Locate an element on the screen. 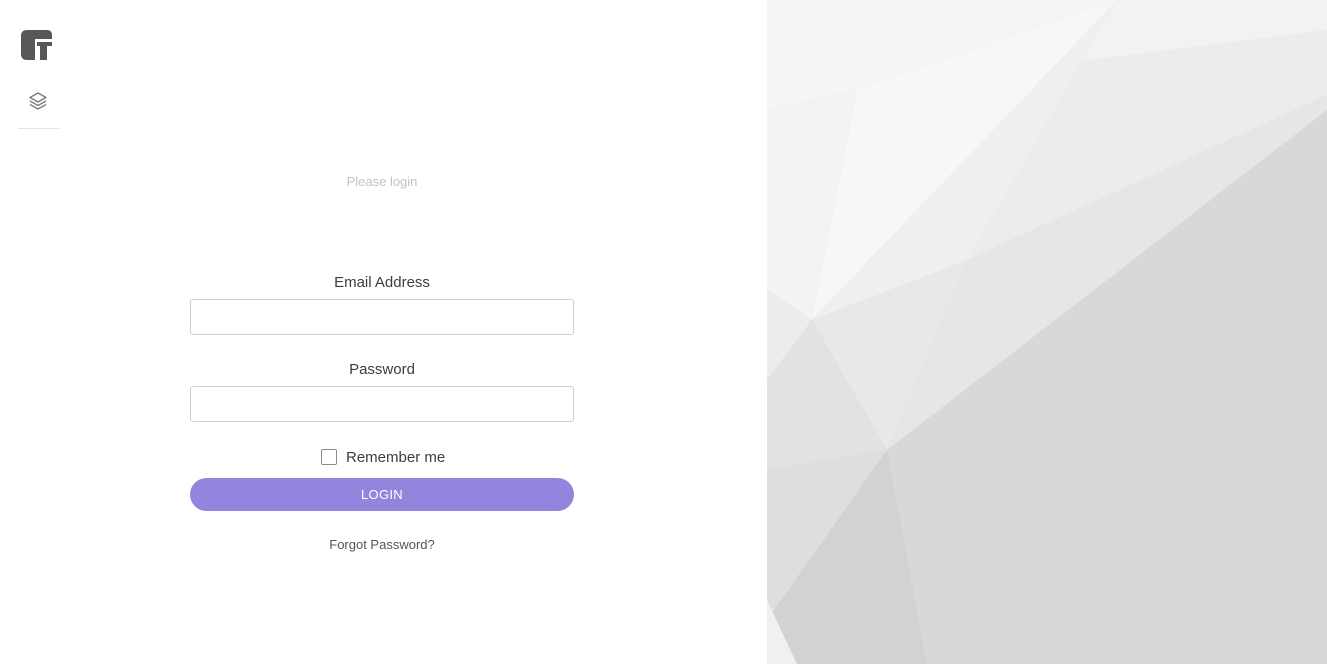 The height and width of the screenshot is (664, 1327). forgot-password-link: Forgot Password? is located at coordinates (382, 544).